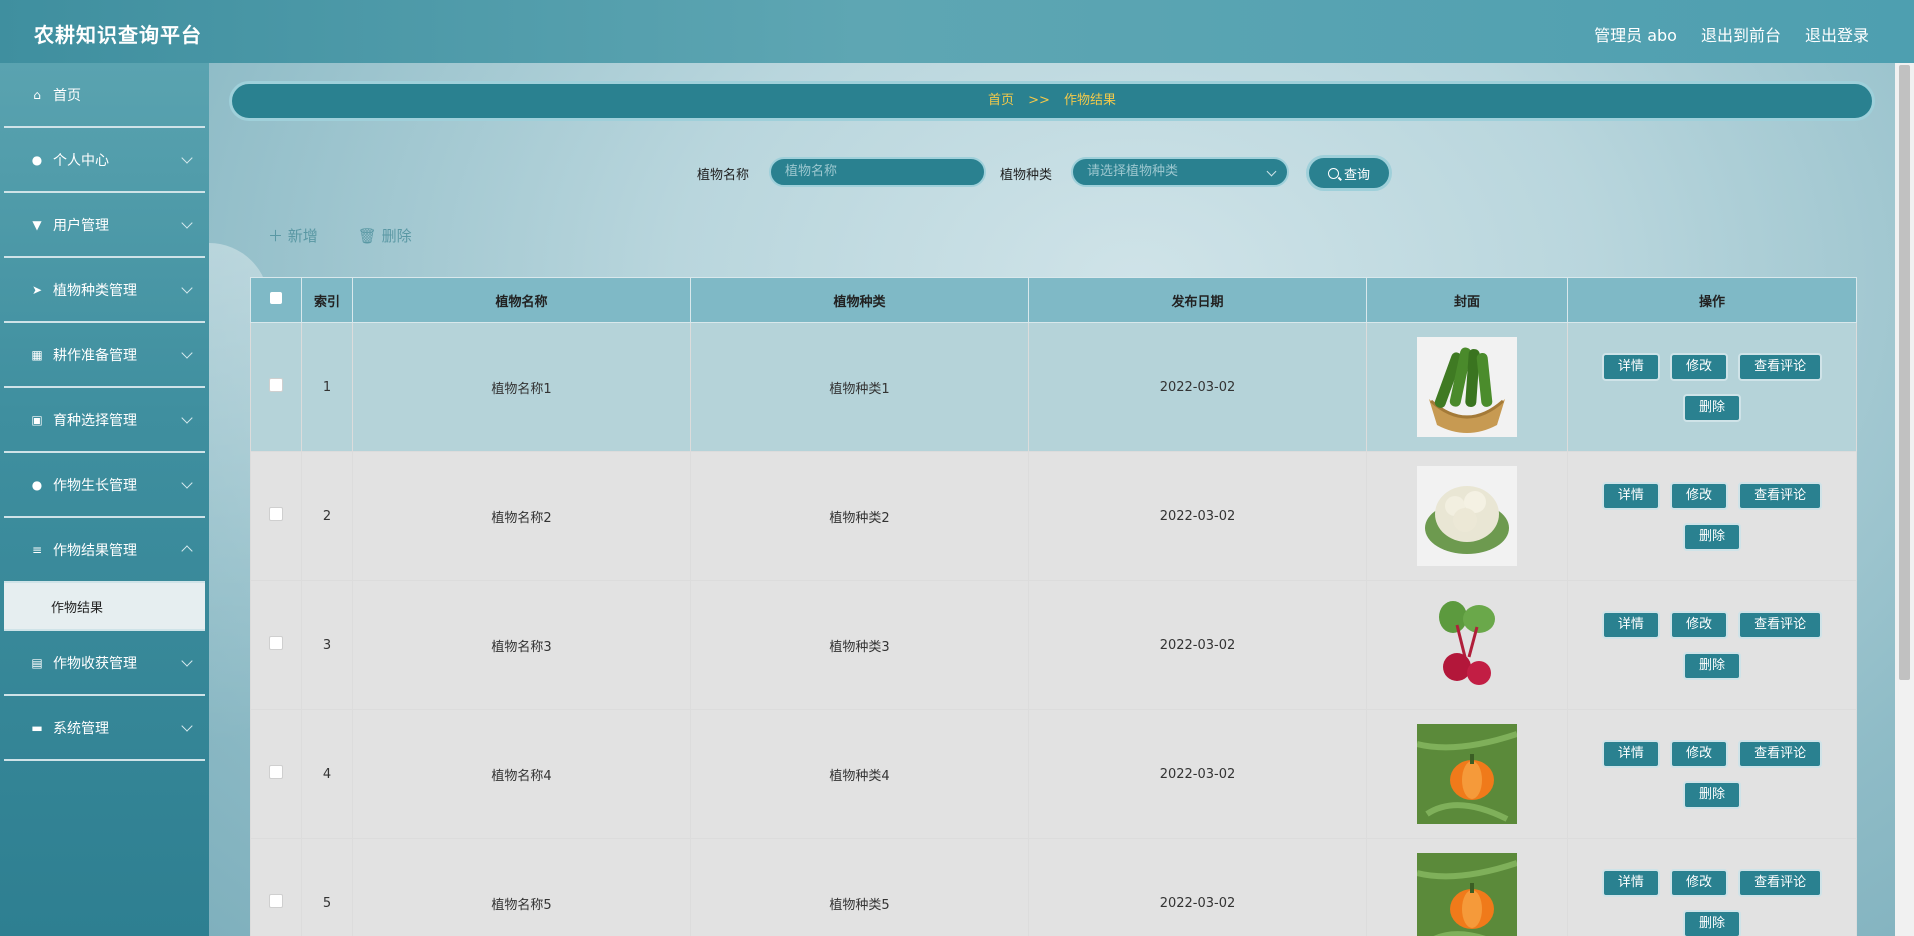  What do you see at coordinates (859, 516) in the screenshot?
I see `row-plant-type: 植物种类2` at bounding box center [859, 516].